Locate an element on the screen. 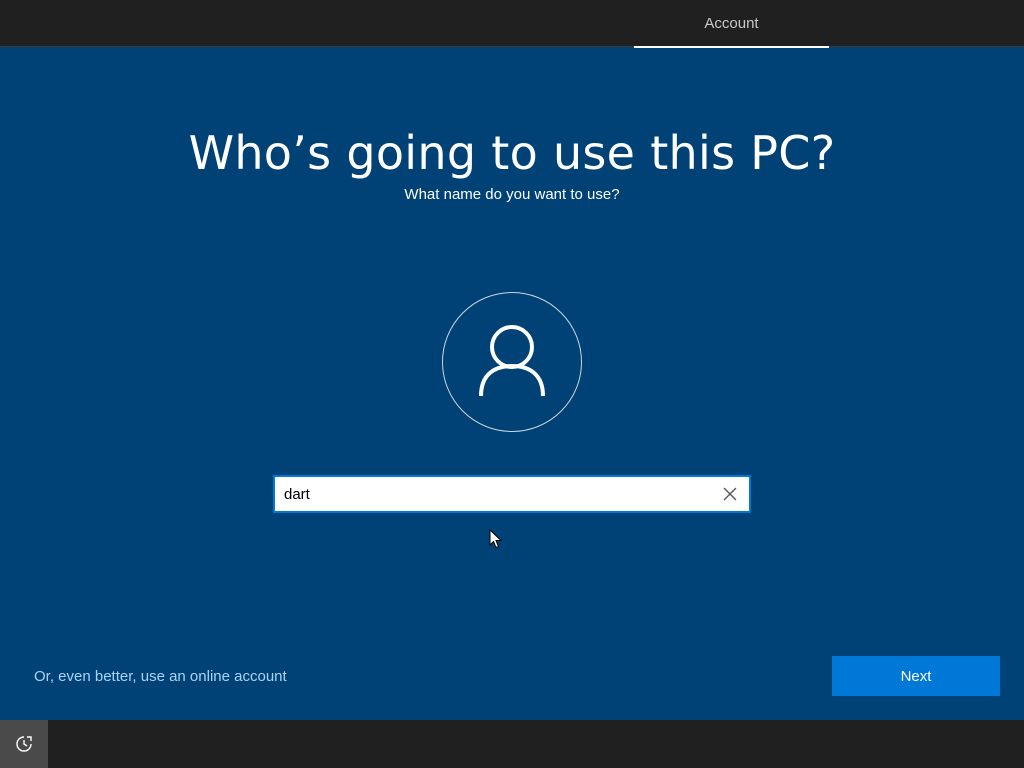 The image size is (1024, 768). mouse-pointer-icon is located at coordinates (496, 539).